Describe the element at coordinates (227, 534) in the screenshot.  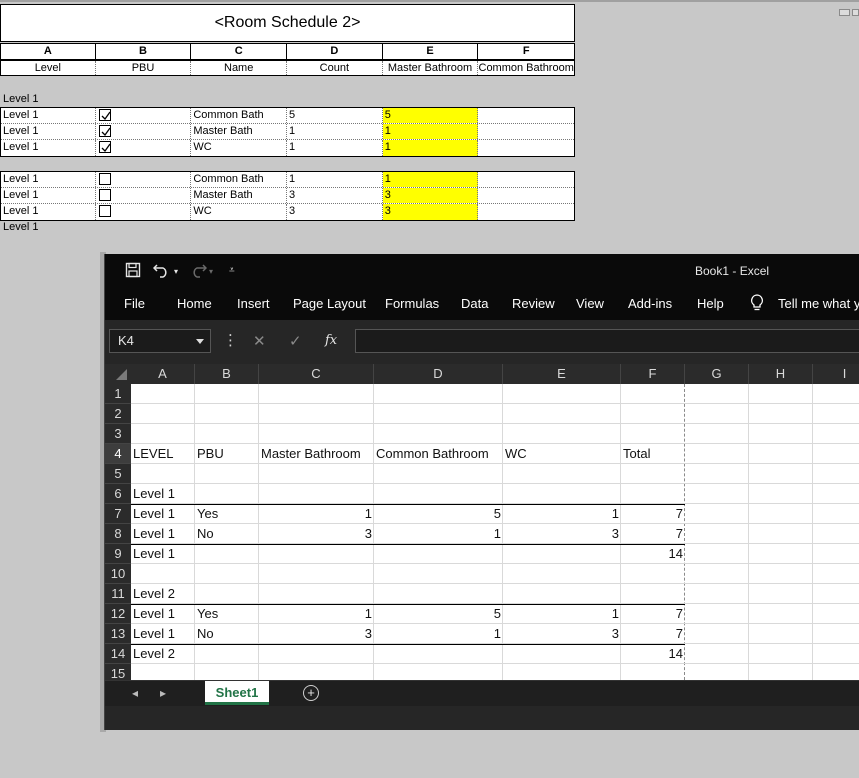
I see `cell-b8: No` at that location.